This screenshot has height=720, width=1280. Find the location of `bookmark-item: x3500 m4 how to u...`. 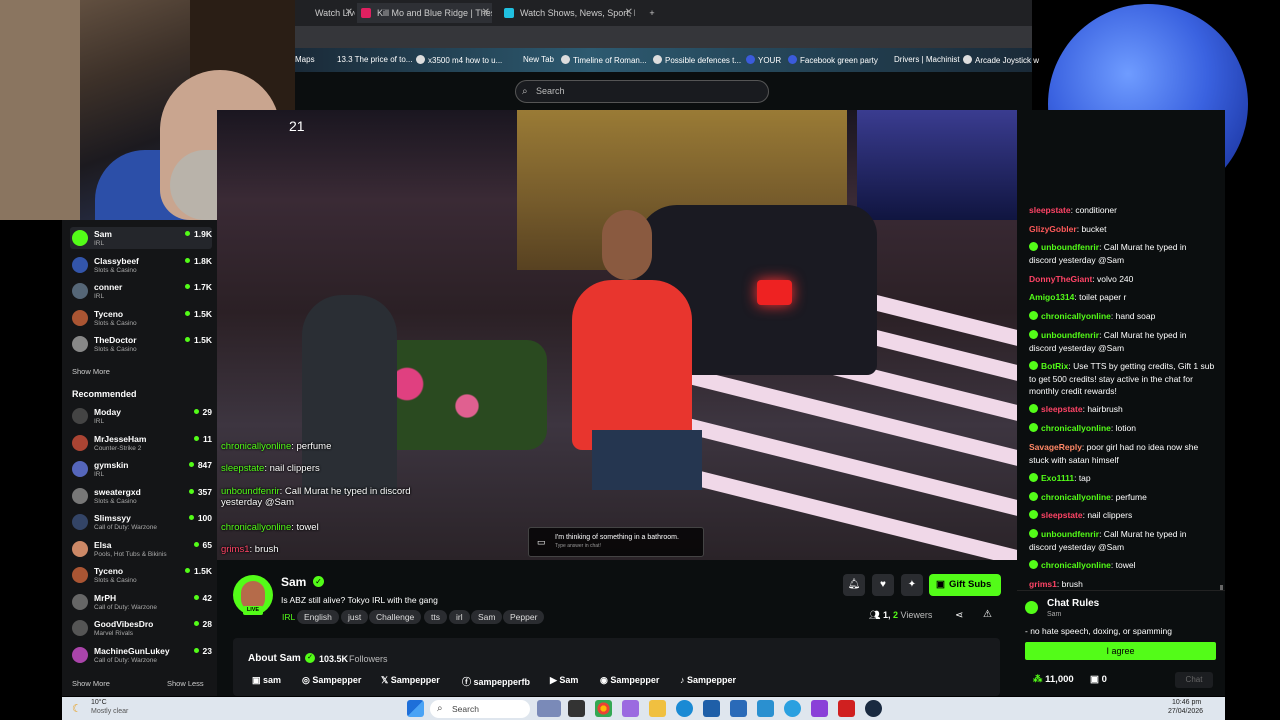

bookmark-item: x3500 m4 how to u... is located at coordinates (459, 60).